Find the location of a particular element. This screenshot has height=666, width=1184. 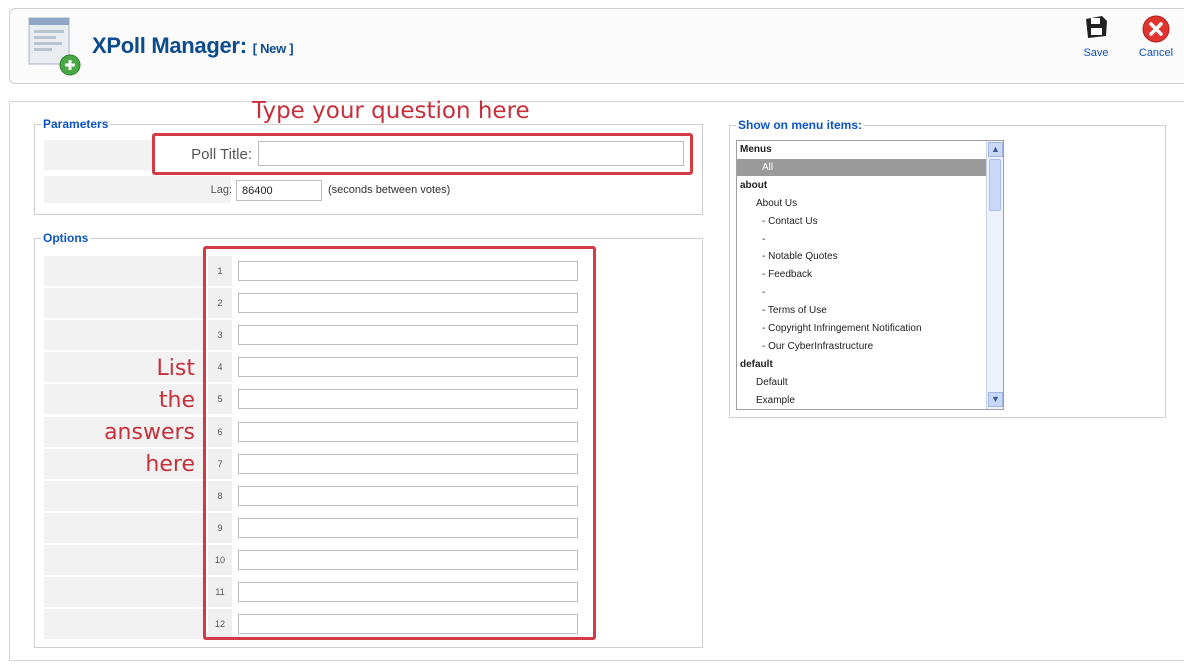

scroll-thumb is located at coordinates (995, 185).